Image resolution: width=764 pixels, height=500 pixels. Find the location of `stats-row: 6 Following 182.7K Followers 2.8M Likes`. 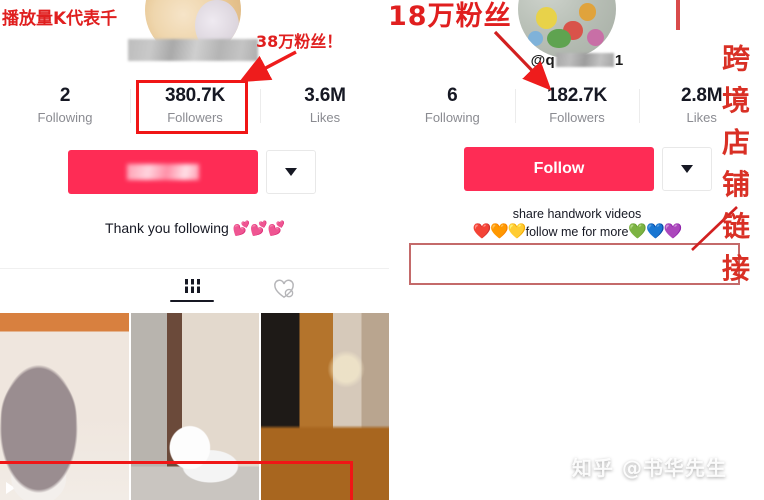

stats-row: 6 Following 182.7K Followers 2.8M Likes is located at coordinates (577, 106).